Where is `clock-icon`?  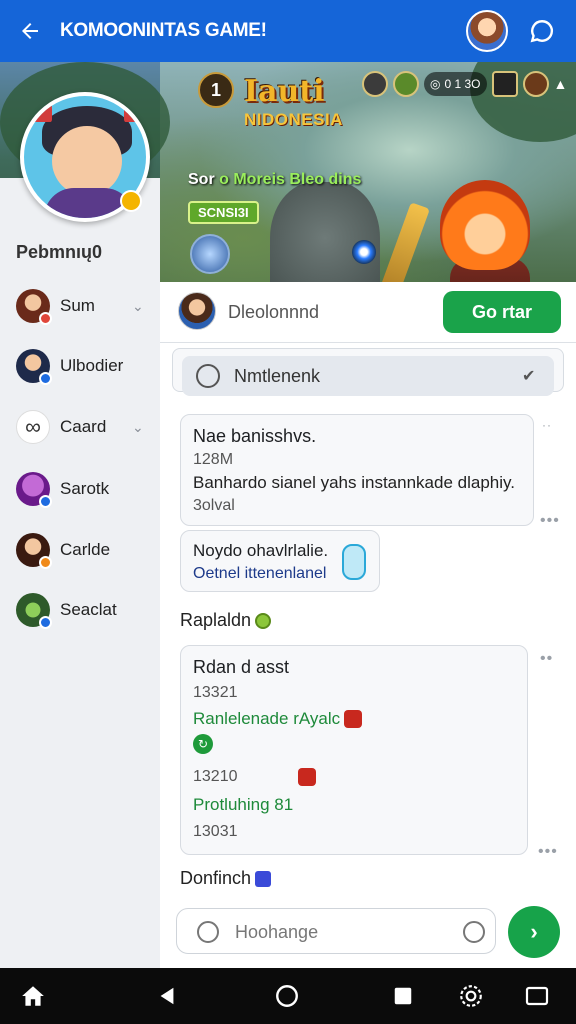 clock-icon is located at coordinates (208, 376).